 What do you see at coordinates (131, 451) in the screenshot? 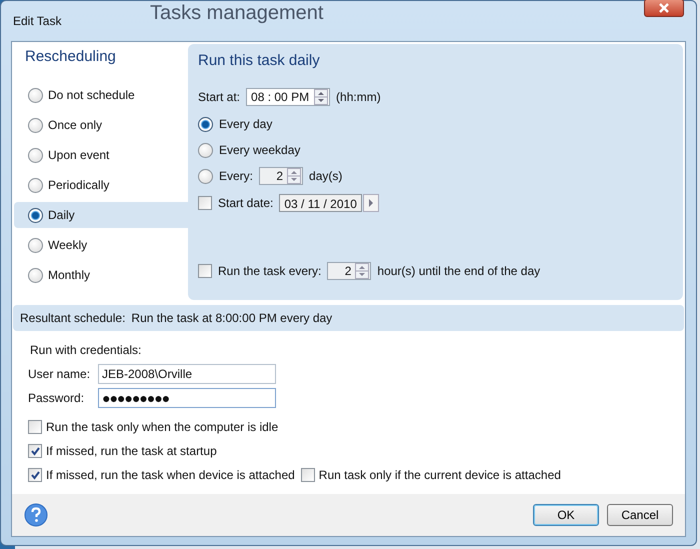
I see `checkbox-label: If missed, run the task at startup` at bounding box center [131, 451].